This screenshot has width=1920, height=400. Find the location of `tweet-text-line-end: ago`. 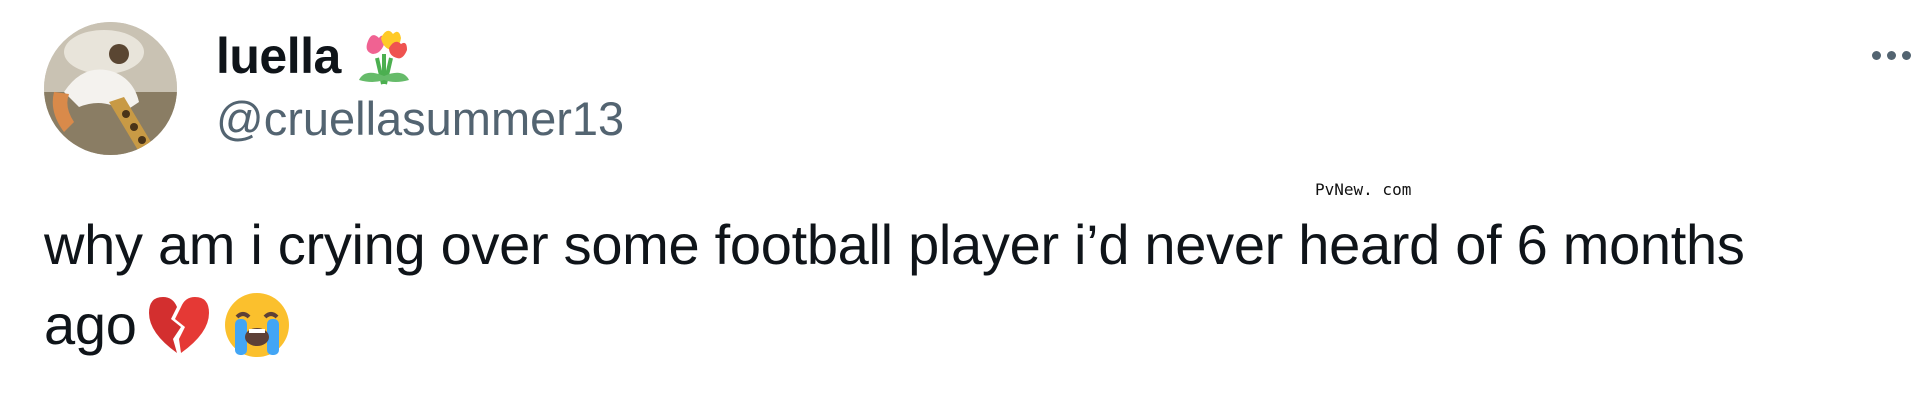

tweet-text-line-end: ago is located at coordinates (90, 324).